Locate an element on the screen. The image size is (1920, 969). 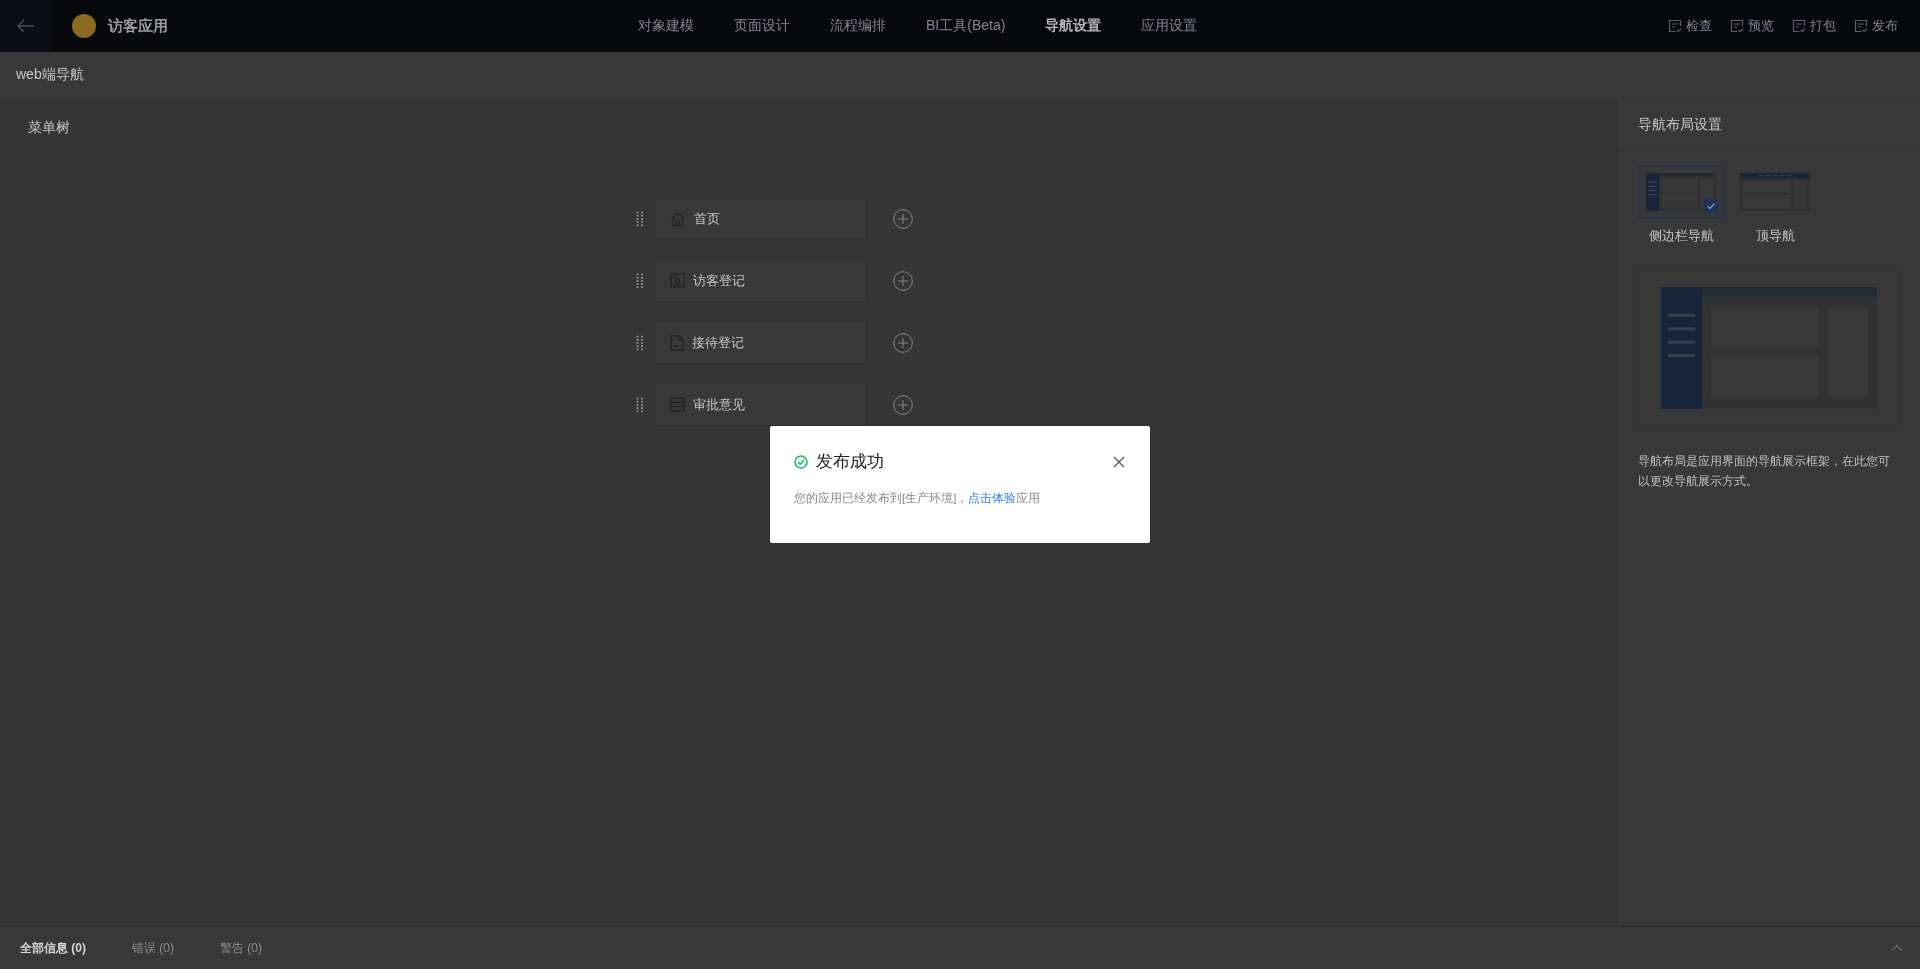
nav-tab: 流程编排 is located at coordinates (858, 26).